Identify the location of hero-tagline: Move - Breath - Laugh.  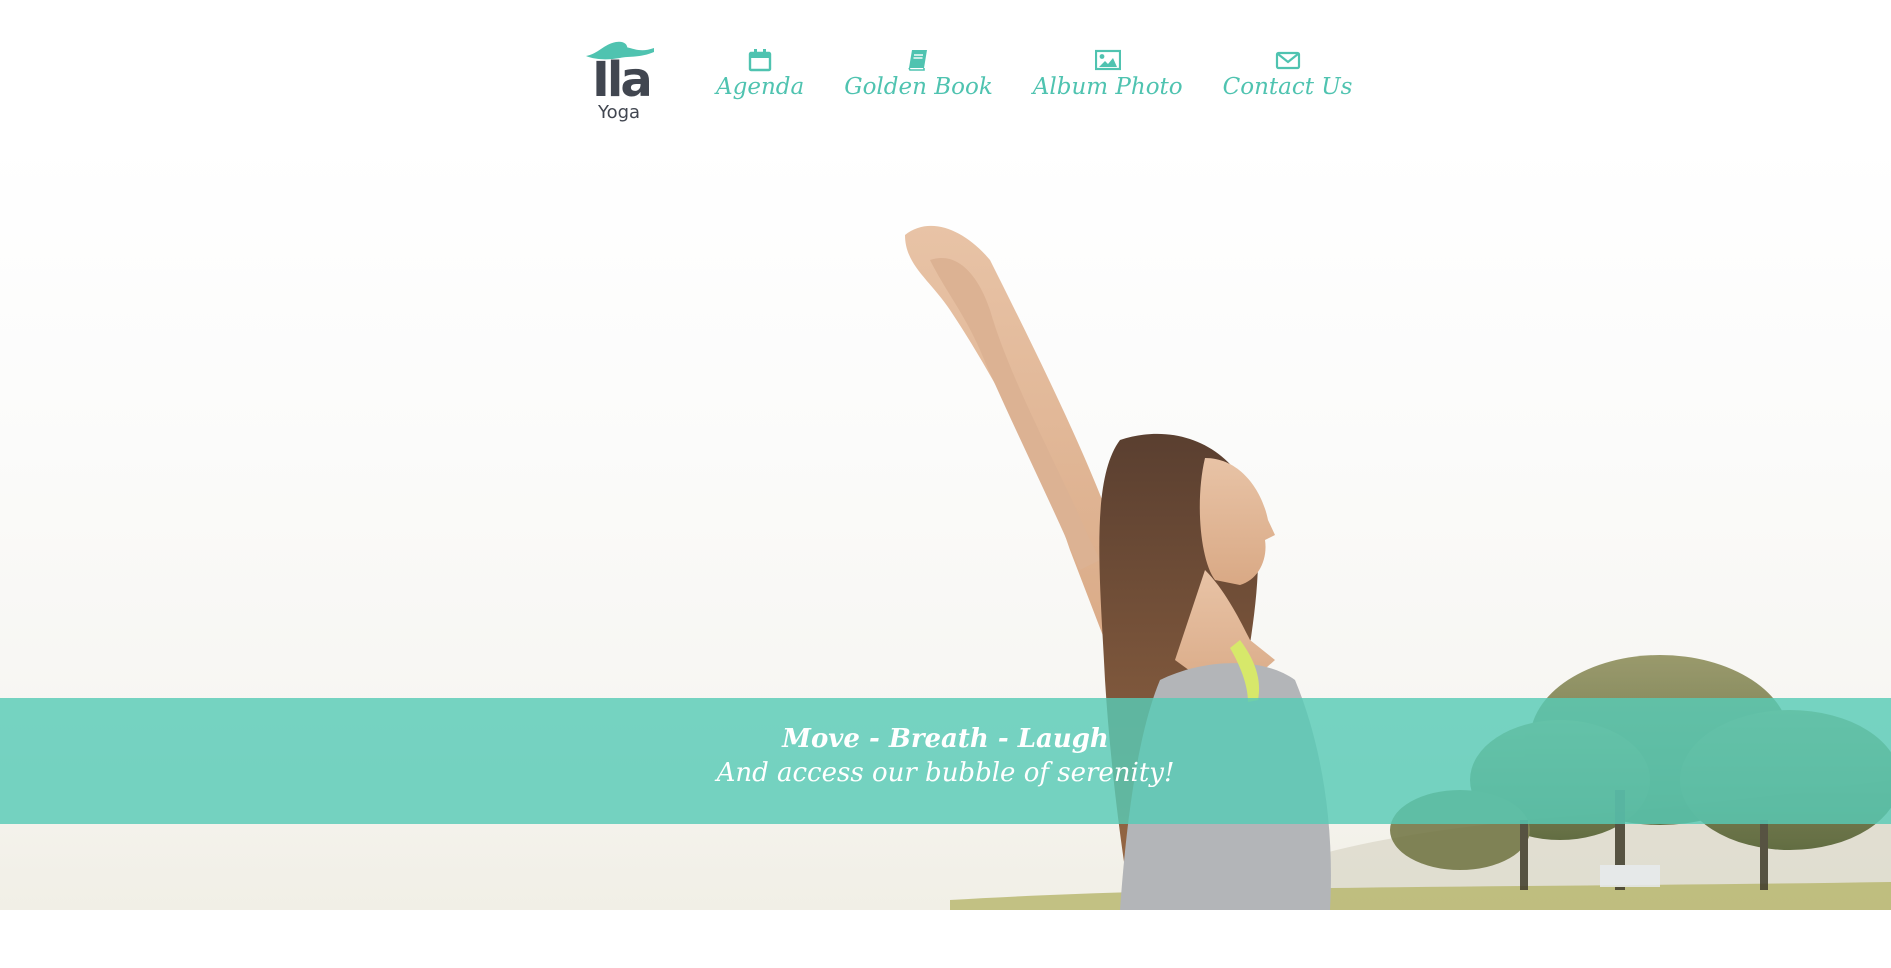
(945, 739).